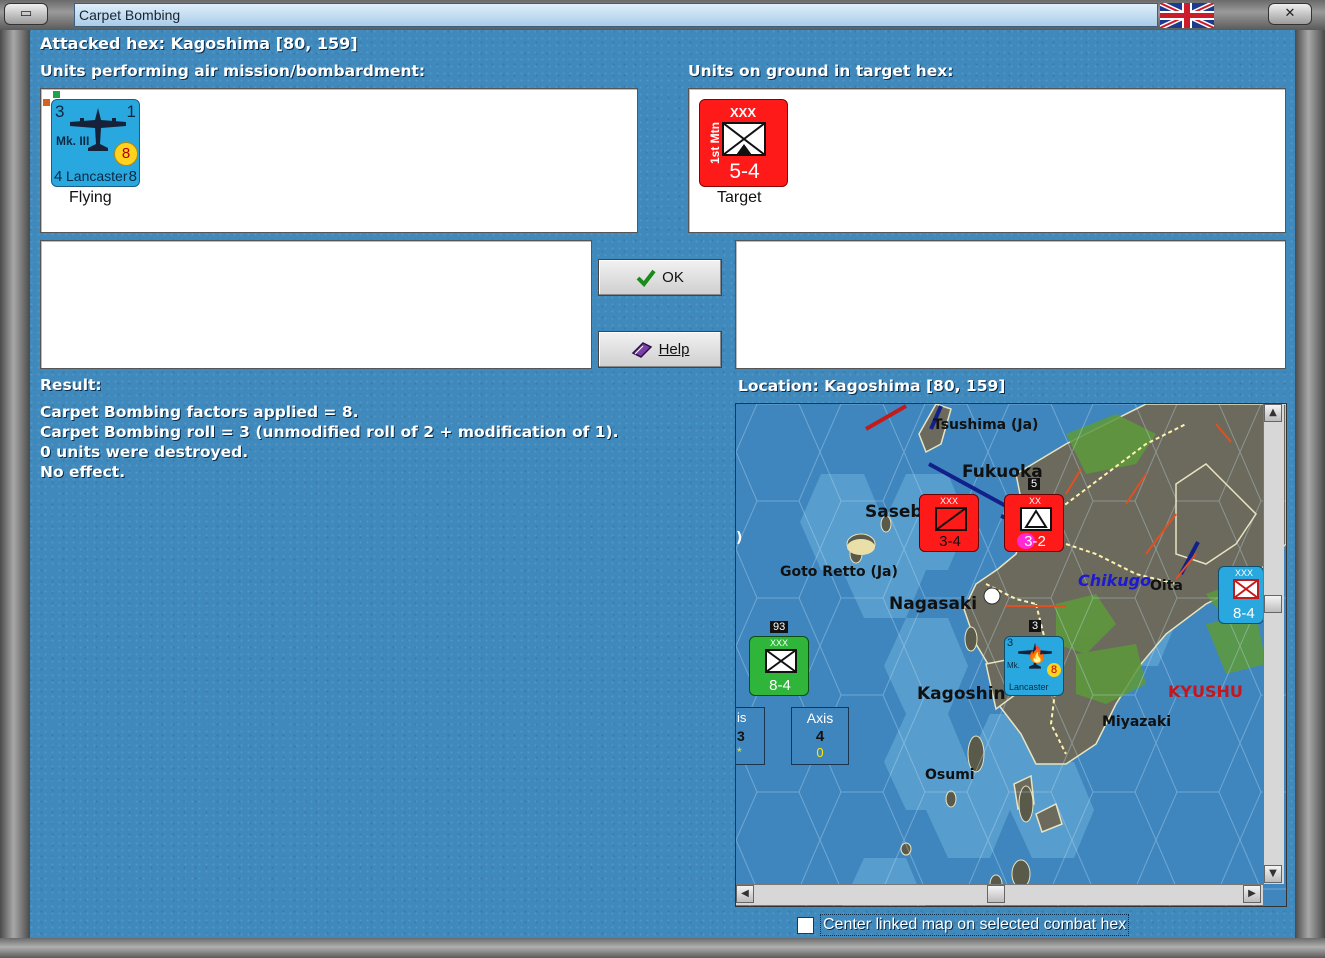 The image size is (1325, 958). I want to click on air-bottom-right: 8, so click(132, 176).